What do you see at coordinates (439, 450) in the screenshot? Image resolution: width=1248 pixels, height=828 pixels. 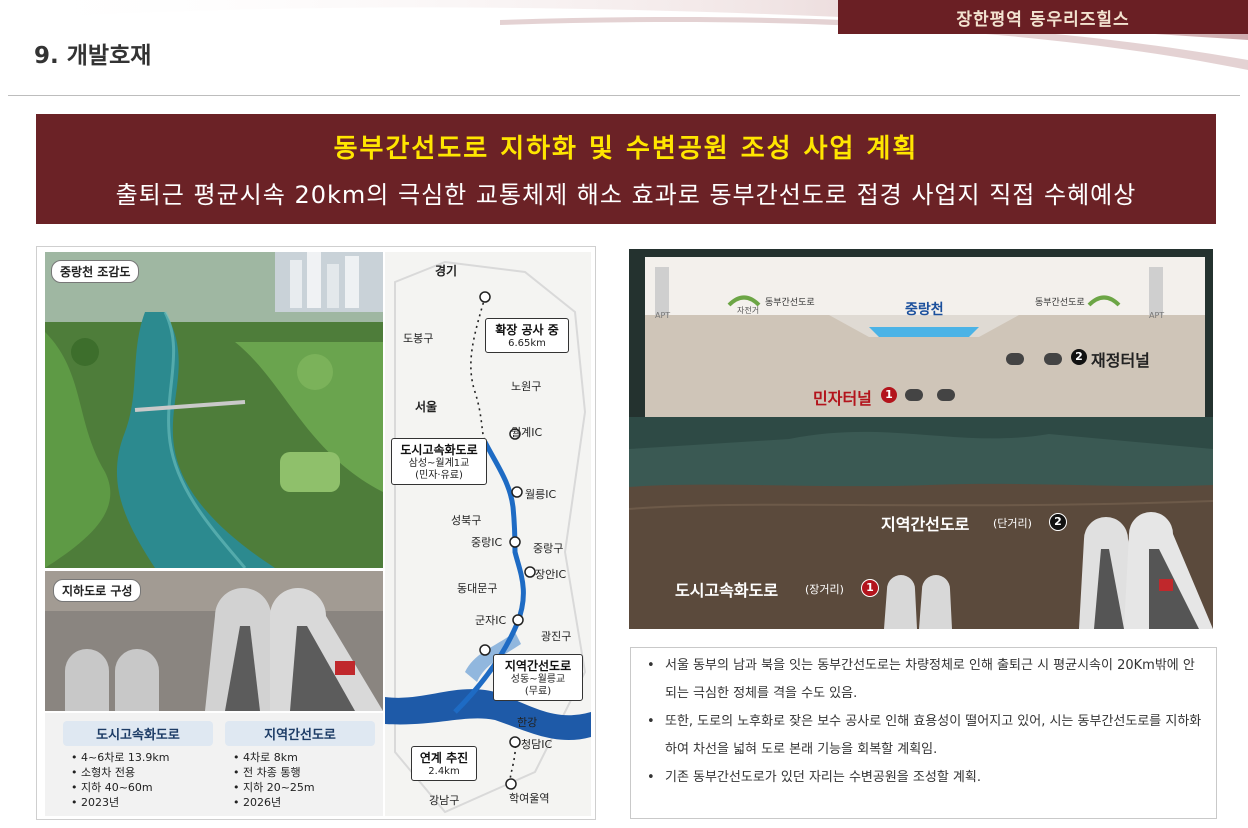 I see `urban-highway-route-title: 도시고속화도로` at bounding box center [439, 450].